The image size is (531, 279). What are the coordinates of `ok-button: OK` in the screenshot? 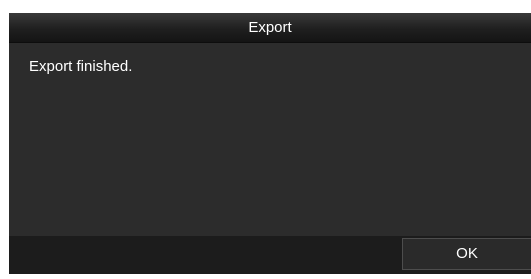 It's located at (466, 254).